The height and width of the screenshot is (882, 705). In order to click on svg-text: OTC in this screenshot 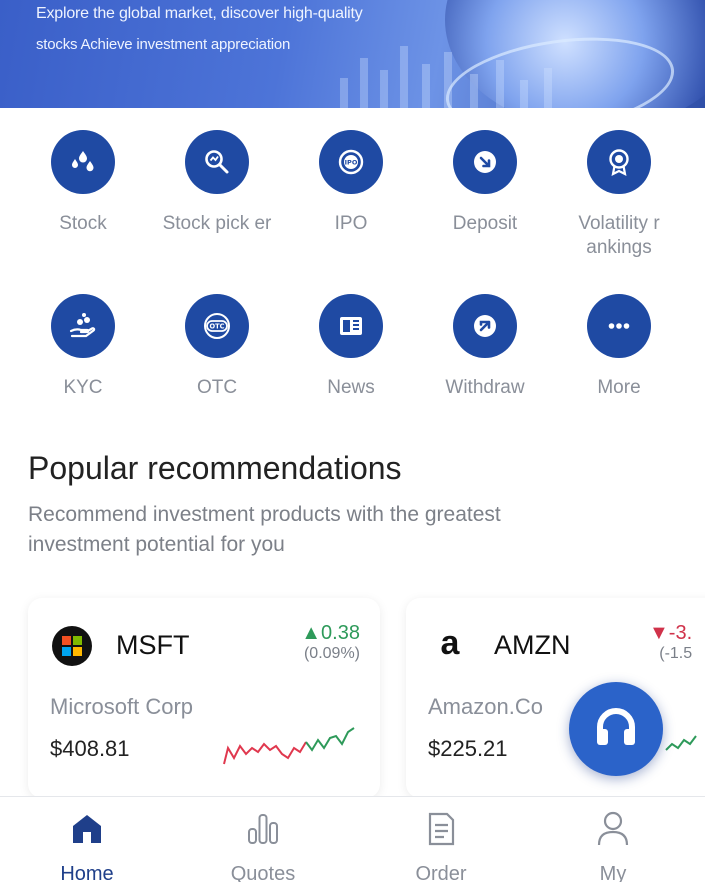, I will do `click(217, 327)`.